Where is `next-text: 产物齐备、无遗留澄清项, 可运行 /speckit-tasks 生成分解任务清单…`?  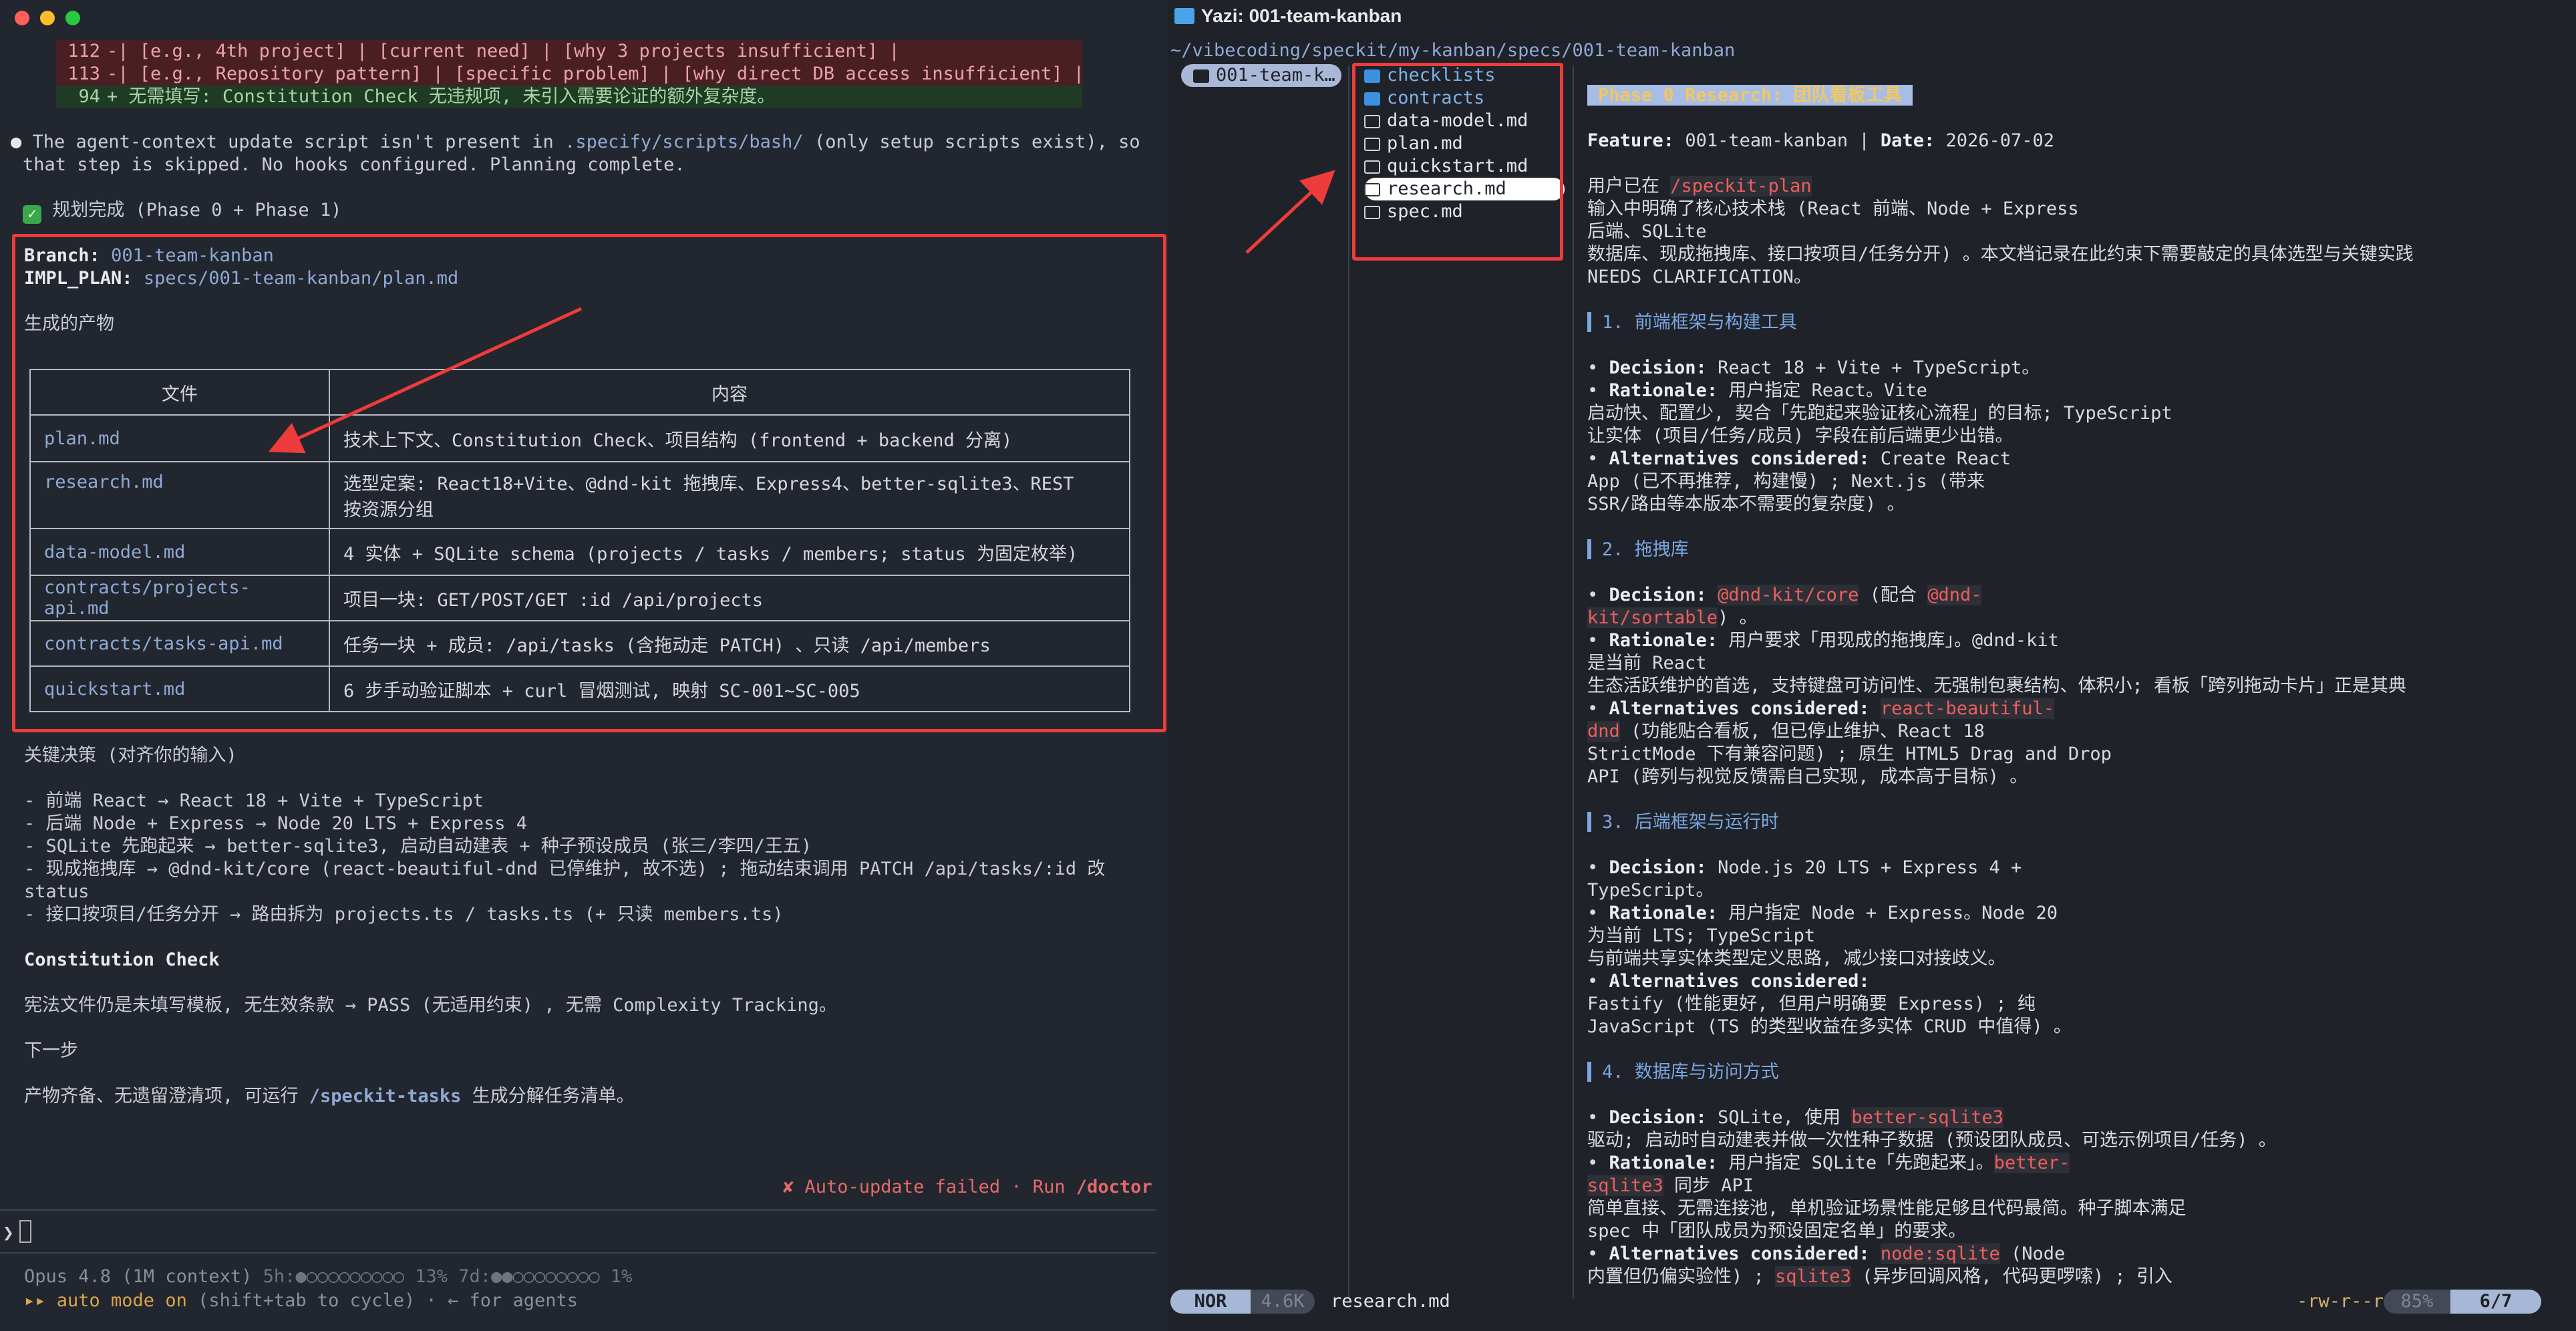
next-text: 产物齐备、无遗留澄清项, 可运行 /speckit-tasks 生成分解任务清单… is located at coordinates (329, 1096).